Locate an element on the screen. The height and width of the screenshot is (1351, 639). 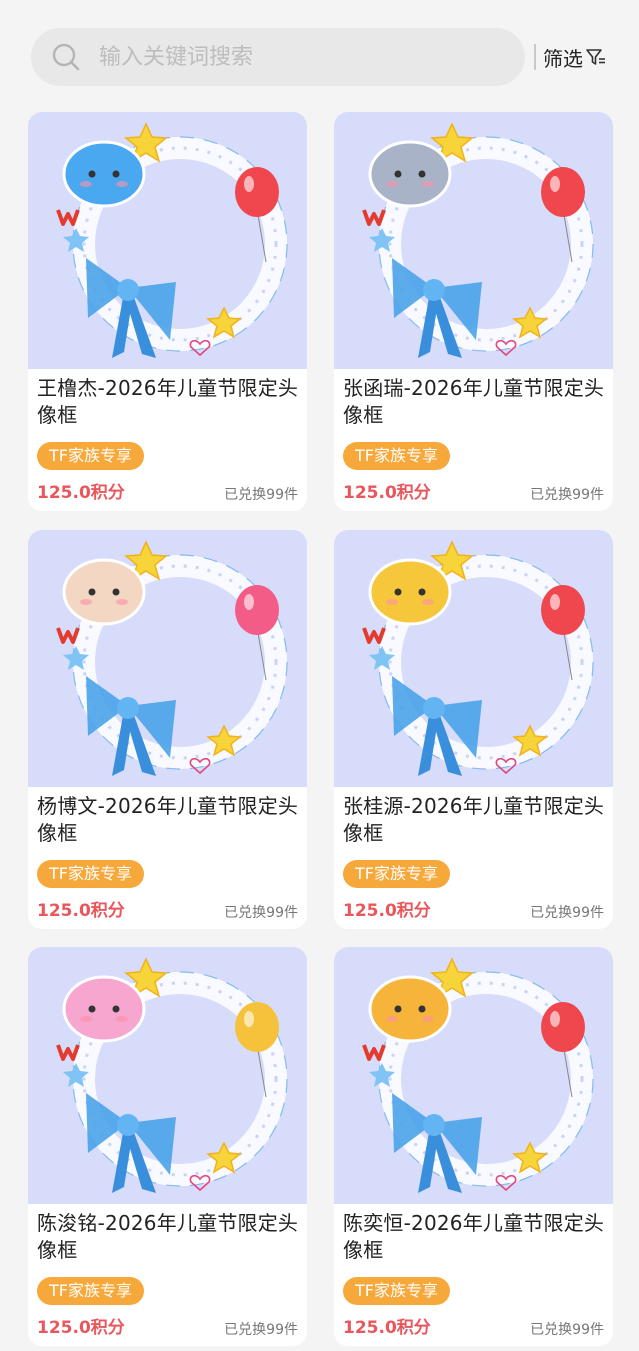
product-card: 张函瑞-2026年儿童节限定头像框 TF家族专享 125.0积分 已兑换99件 is located at coordinates (473, 311).